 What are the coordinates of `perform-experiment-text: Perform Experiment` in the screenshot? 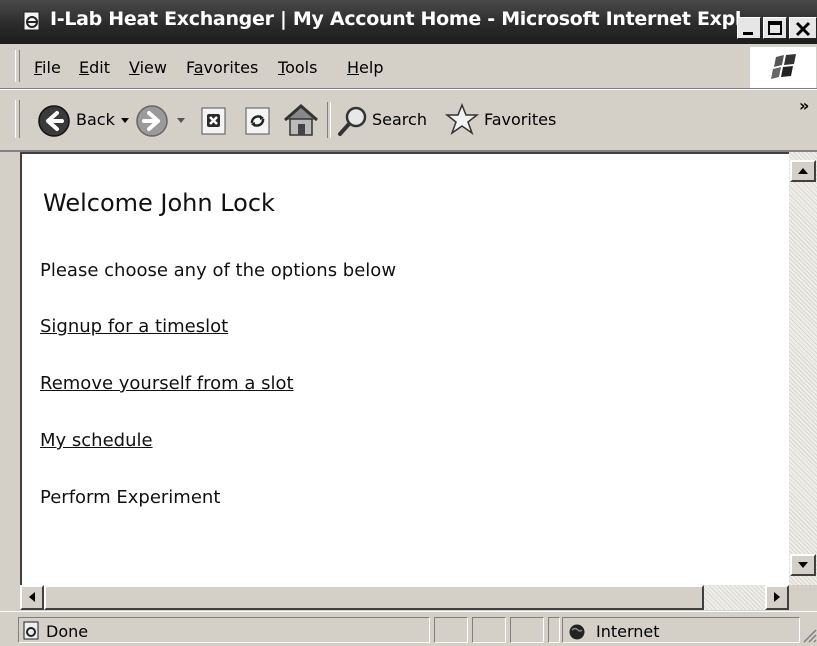 It's located at (130, 497).